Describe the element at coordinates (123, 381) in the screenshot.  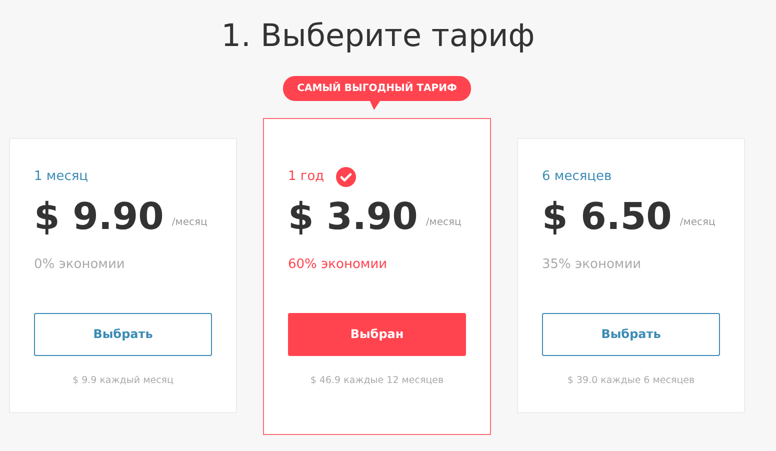
I see `billing-note: $ 9.9 каждый месяц` at that location.